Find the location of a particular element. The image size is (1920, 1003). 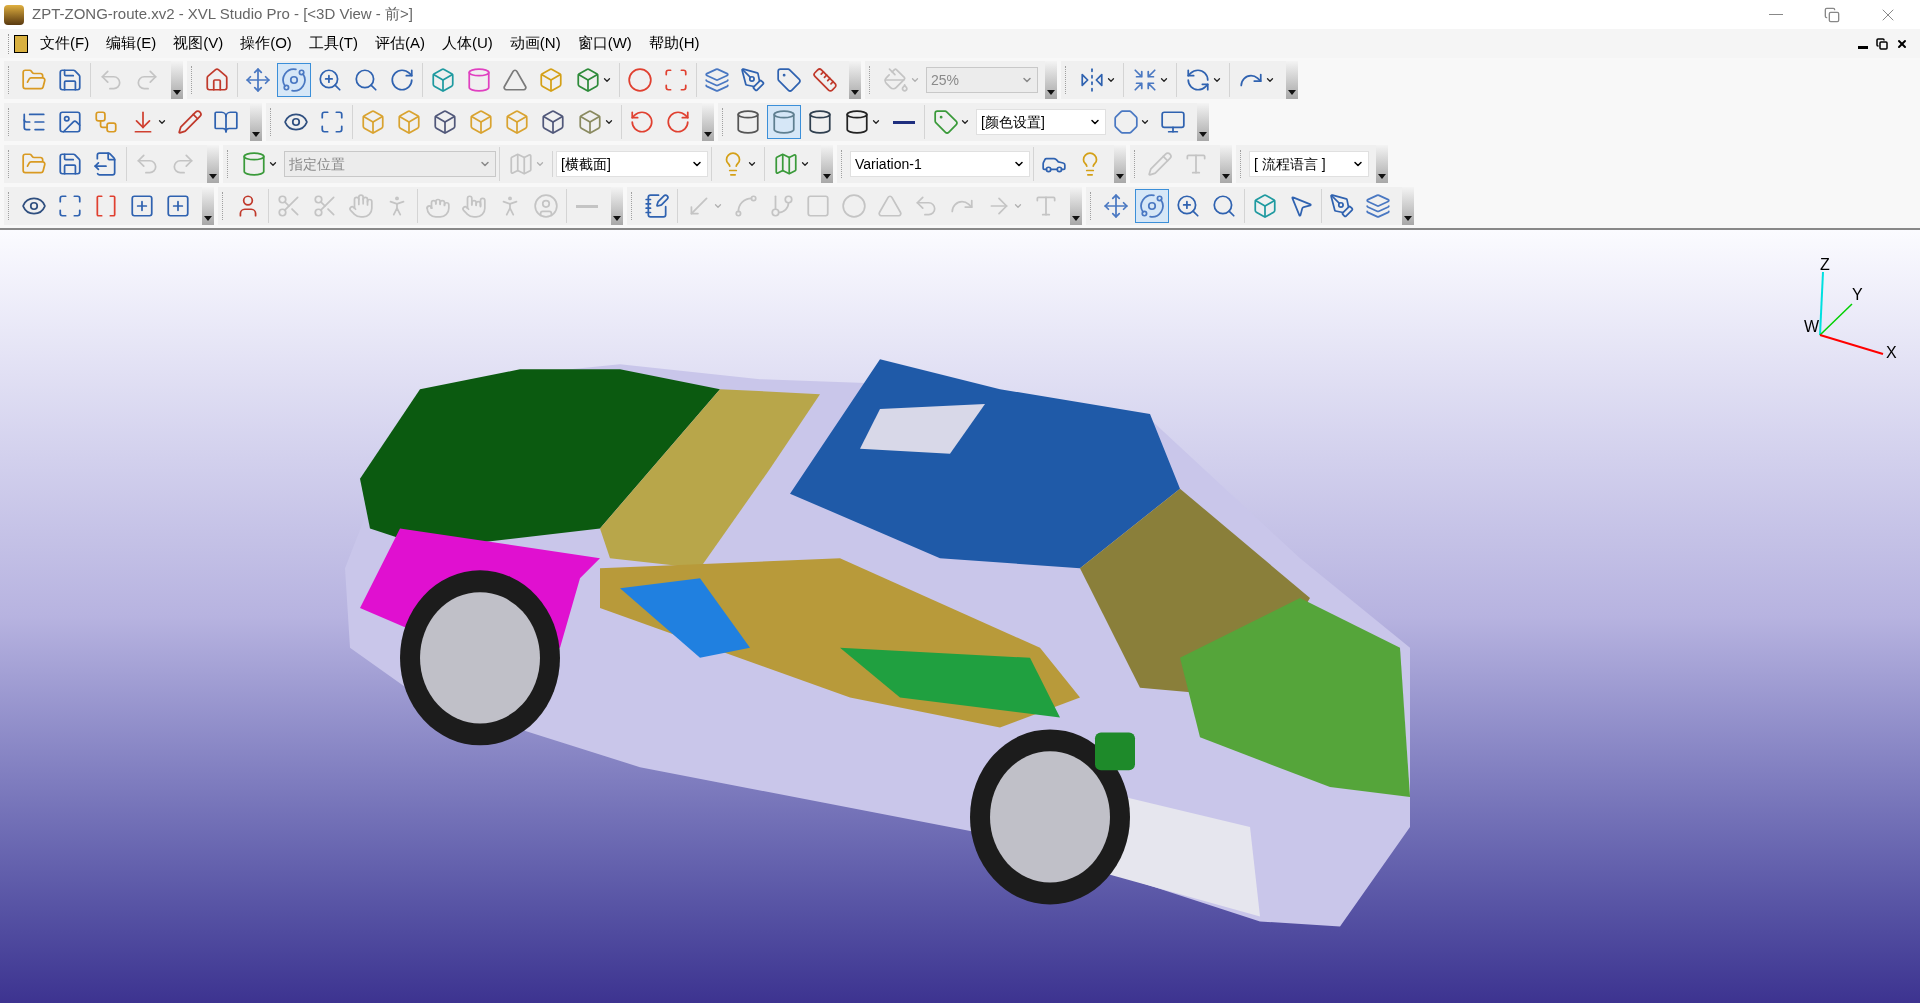

menu-item: 评估(A) is located at coordinates (400, 43).